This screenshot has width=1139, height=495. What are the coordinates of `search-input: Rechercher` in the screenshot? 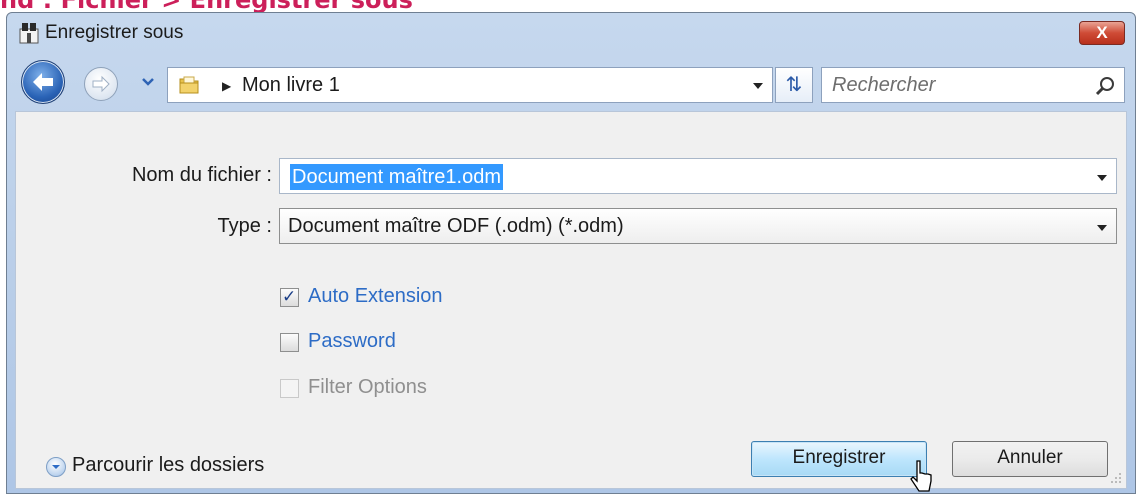 It's located at (973, 85).